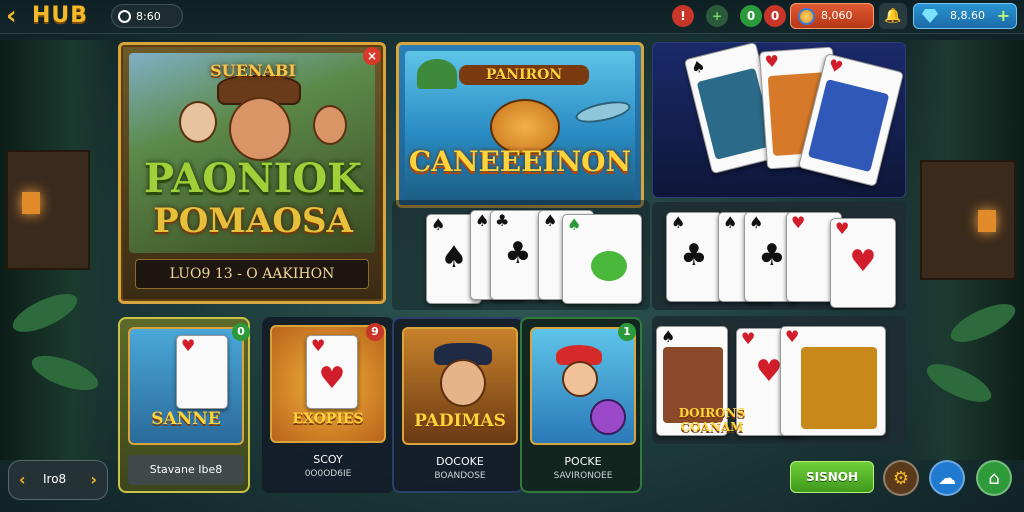 Image resolution: width=1024 pixels, height=512 pixels. Describe the element at coordinates (460, 461) in the screenshot. I see `game-label: DOCOKE` at that location.